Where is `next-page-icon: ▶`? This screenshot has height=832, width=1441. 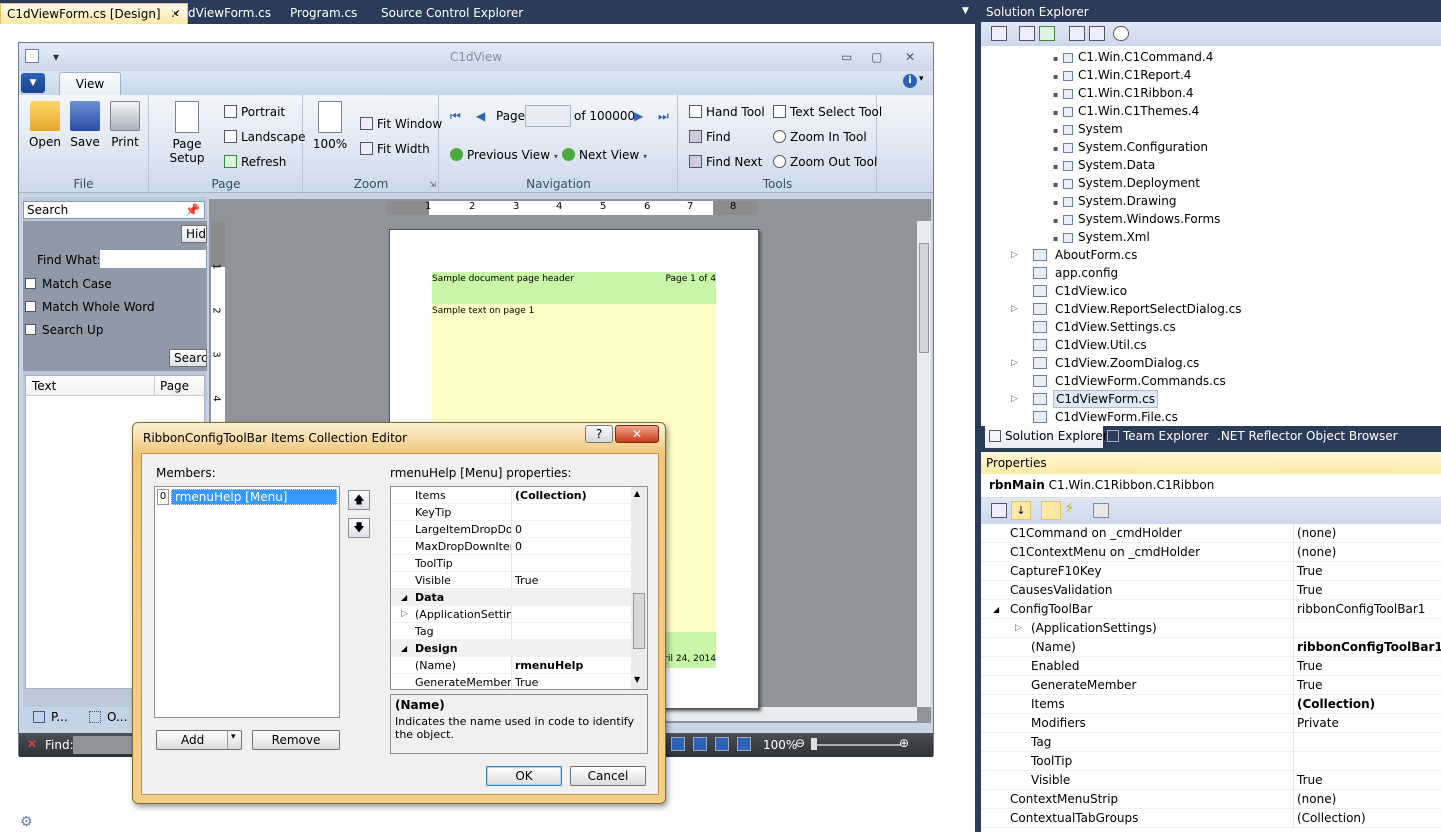
next-page-icon: ▶ is located at coordinates (638, 116).